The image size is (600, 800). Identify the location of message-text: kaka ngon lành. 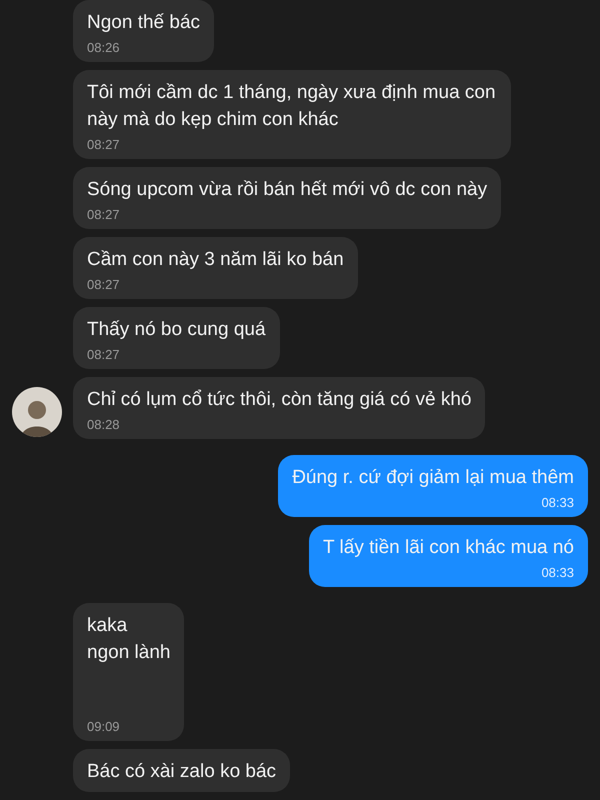
(128, 639).